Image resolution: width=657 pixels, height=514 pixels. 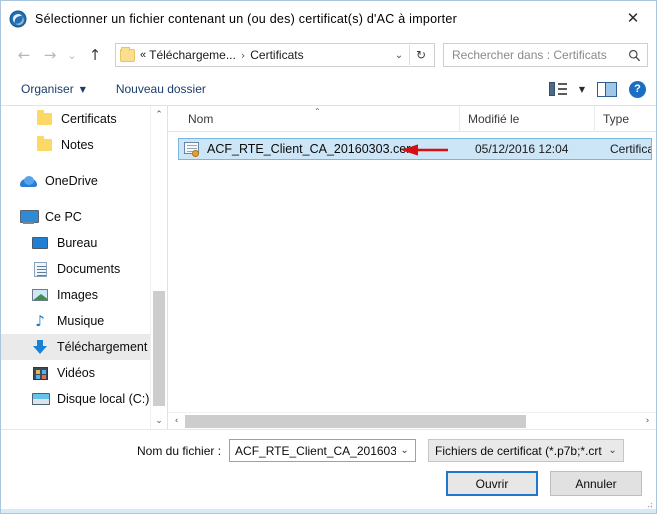 What do you see at coordinates (50, 55) in the screenshot?
I see `forward-icon: →` at bounding box center [50, 55].